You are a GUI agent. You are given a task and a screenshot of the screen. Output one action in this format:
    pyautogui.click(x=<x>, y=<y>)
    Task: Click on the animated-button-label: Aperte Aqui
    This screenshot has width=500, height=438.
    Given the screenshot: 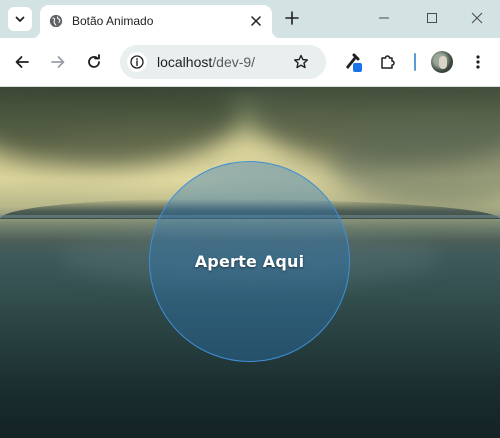 What is the action you would take?
    pyautogui.click(x=249, y=261)
    